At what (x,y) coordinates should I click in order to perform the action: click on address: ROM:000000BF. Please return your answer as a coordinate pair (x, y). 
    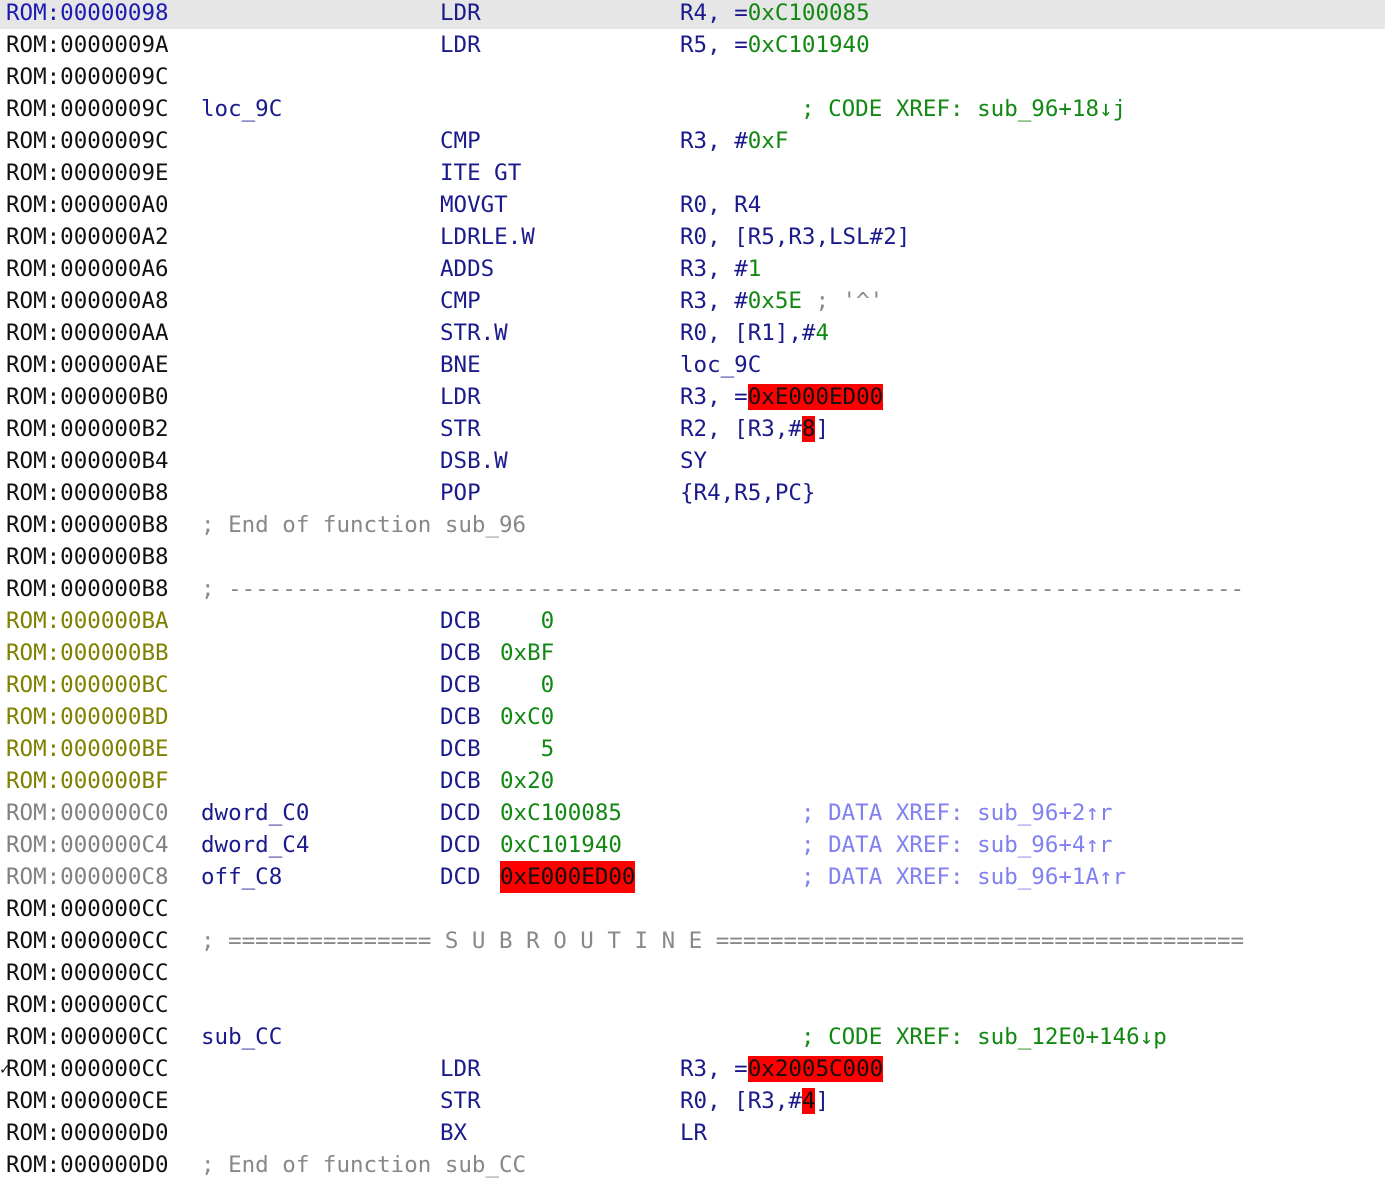
    Looking at the image, I should click on (87, 781).